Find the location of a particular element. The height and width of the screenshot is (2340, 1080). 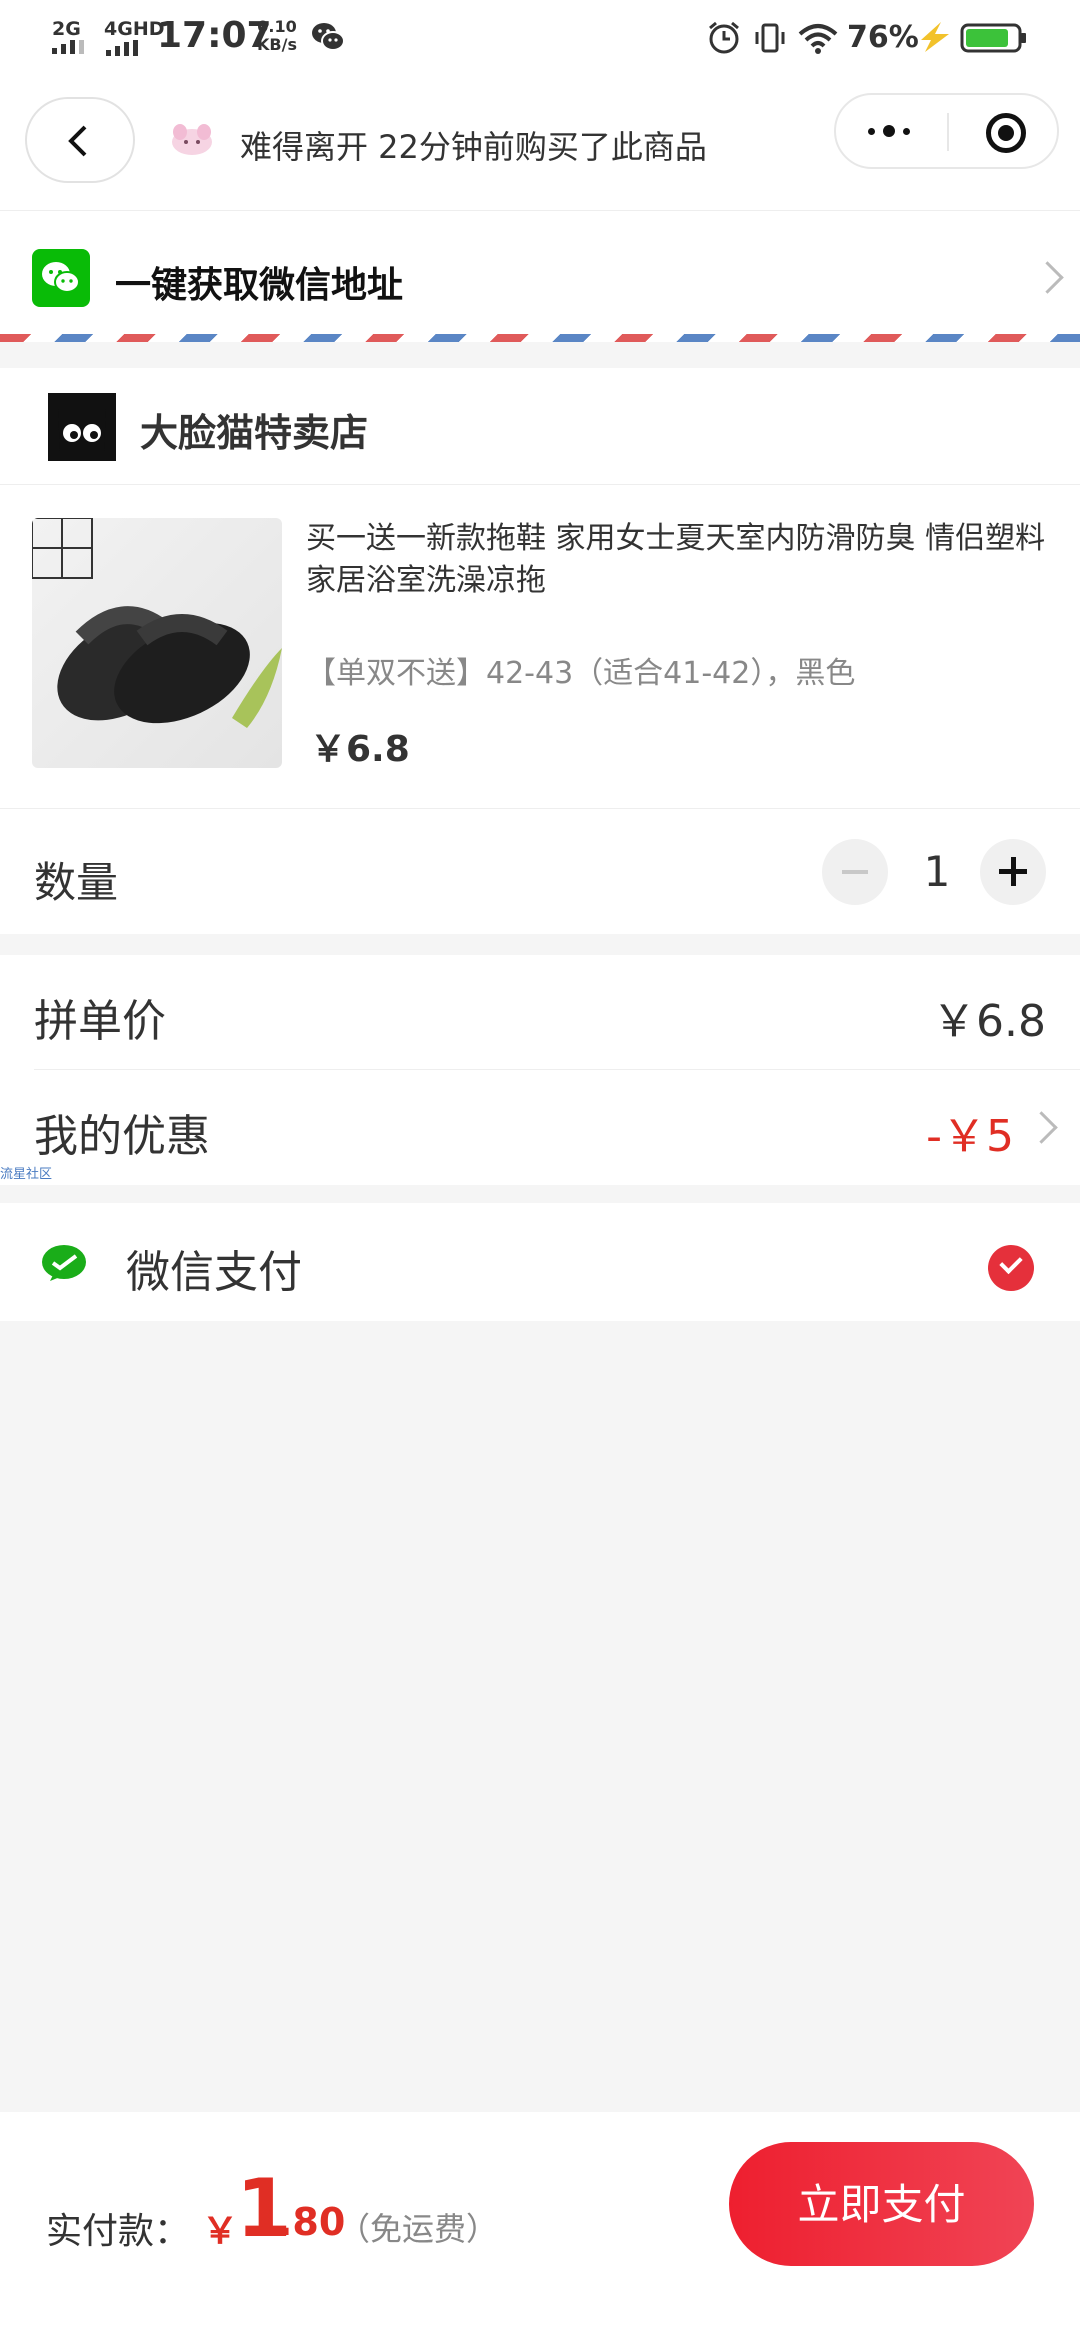

group-price-value: ￥6.8 is located at coordinates (989, 1021).